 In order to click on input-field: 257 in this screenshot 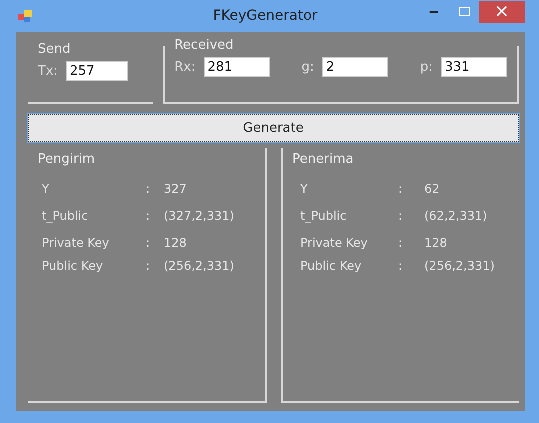, I will do `click(97, 71)`.